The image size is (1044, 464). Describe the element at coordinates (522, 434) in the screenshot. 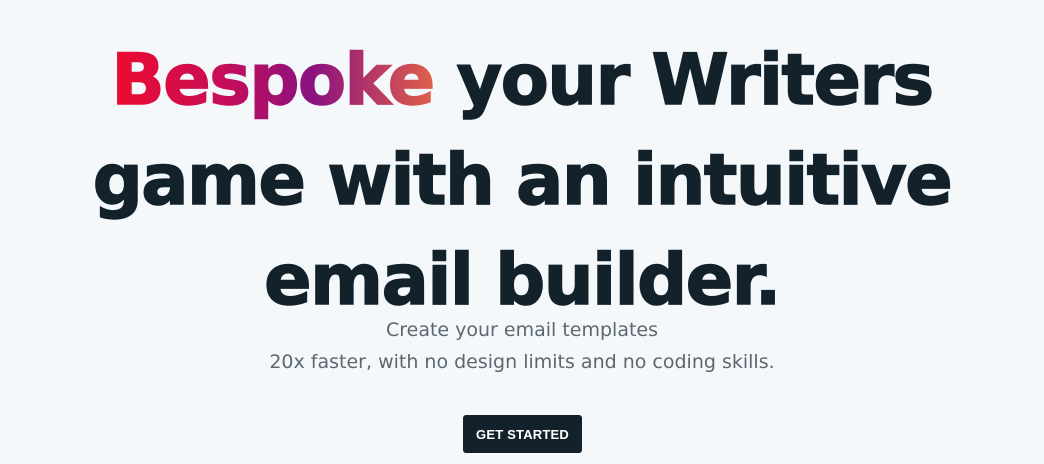

I see `get-started-button: GET STARTED` at that location.